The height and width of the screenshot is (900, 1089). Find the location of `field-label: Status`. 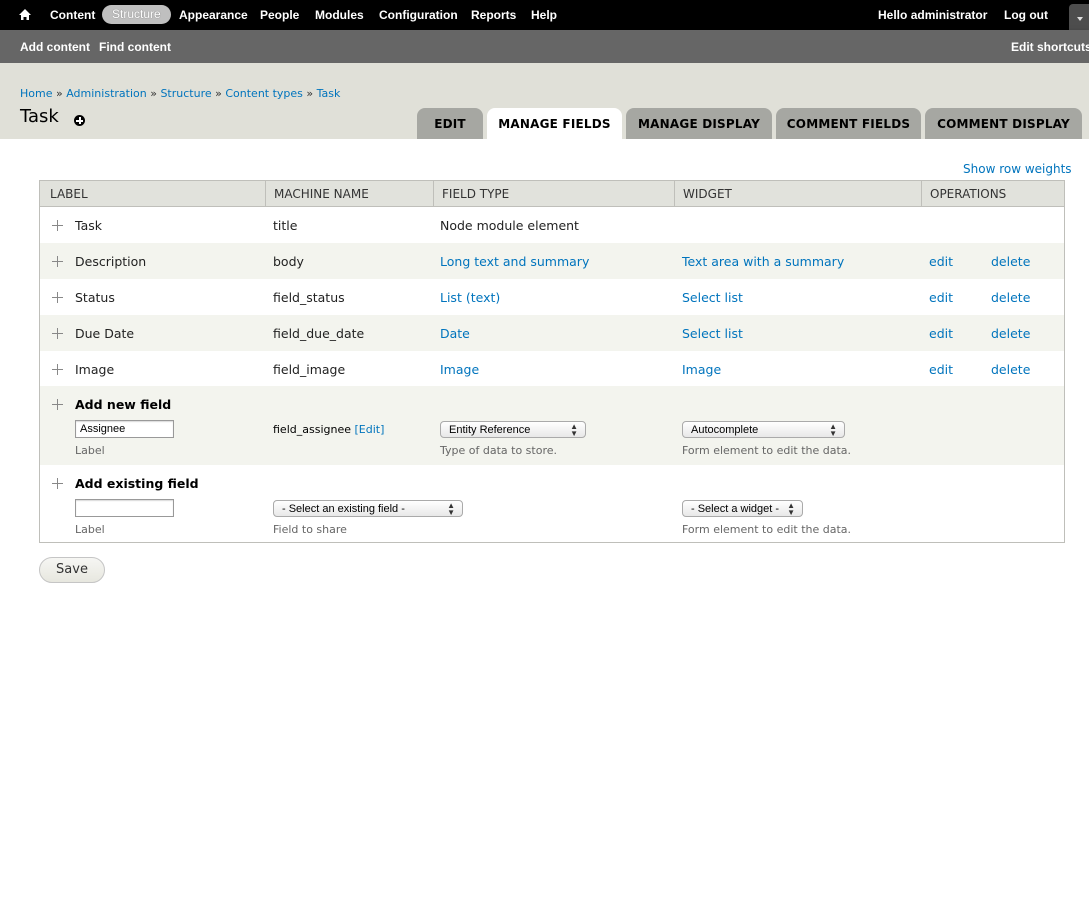

field-label: Status is located at coordinates (95, 297).